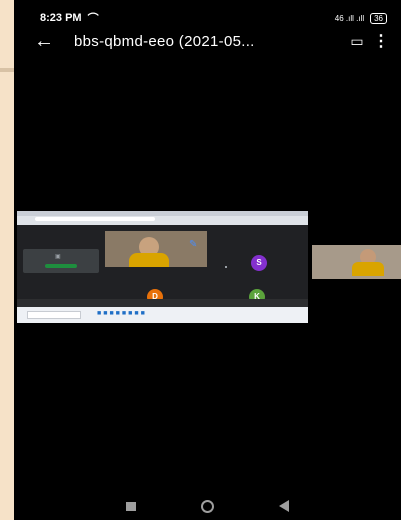 Image resolution: width=401 pixels, height=520 pixels. I want to click on status-bar: 8:23 PM ⌒ 46 .ıll .ıll 36, so click(207, 13).